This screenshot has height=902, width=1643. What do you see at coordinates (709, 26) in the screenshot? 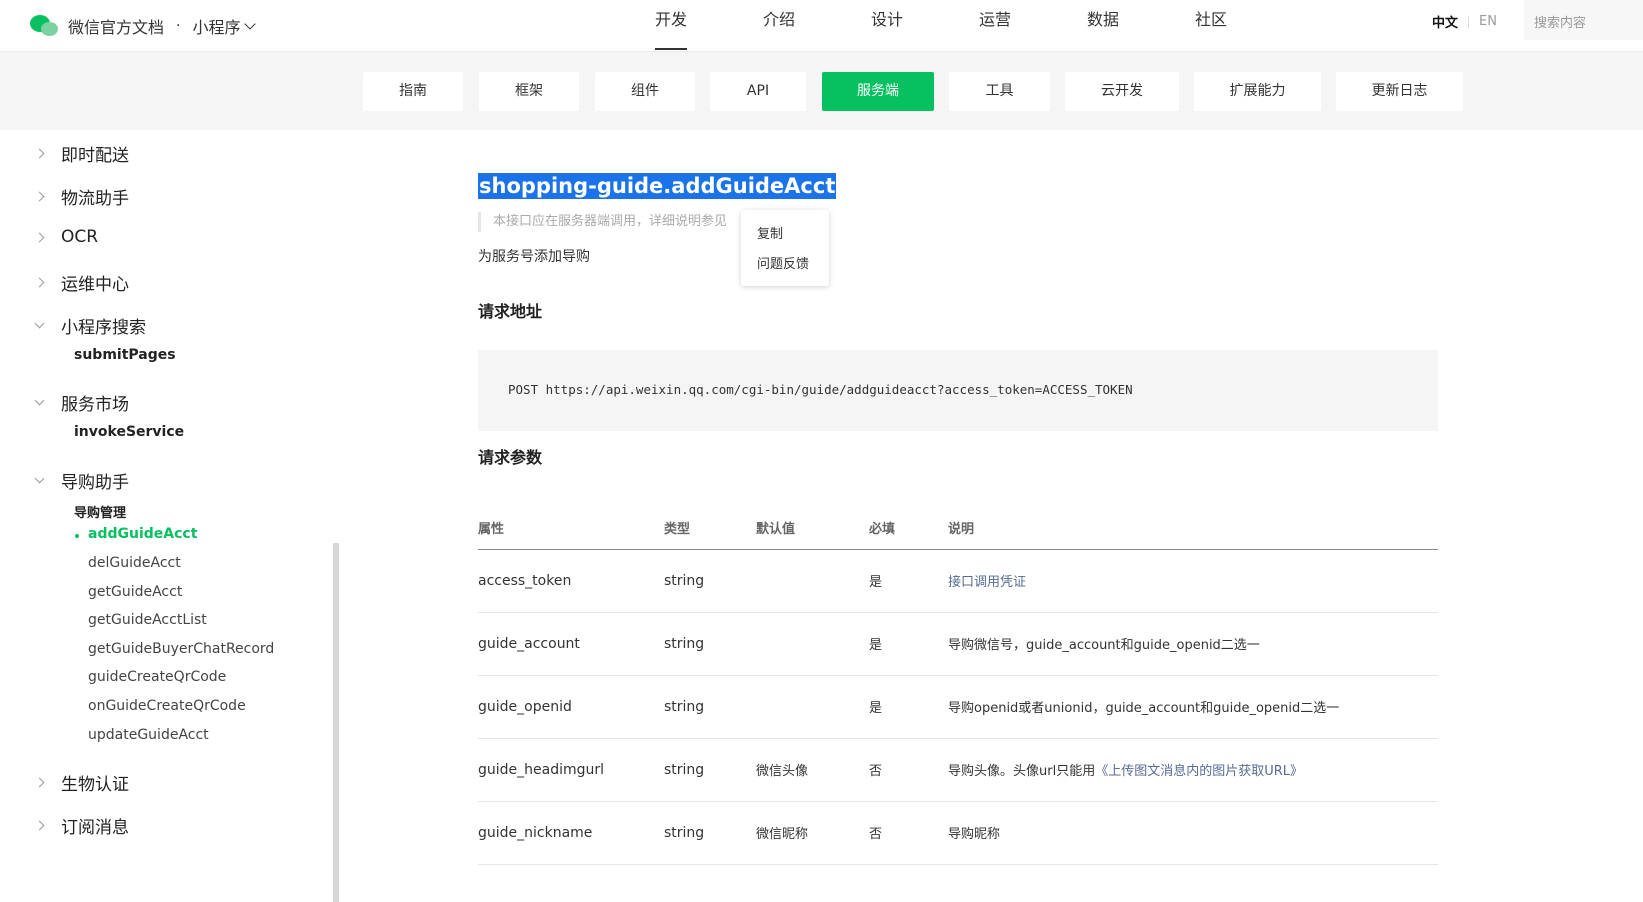
I see `nav-item-dev: 开发` at bounding box center [709, 26].